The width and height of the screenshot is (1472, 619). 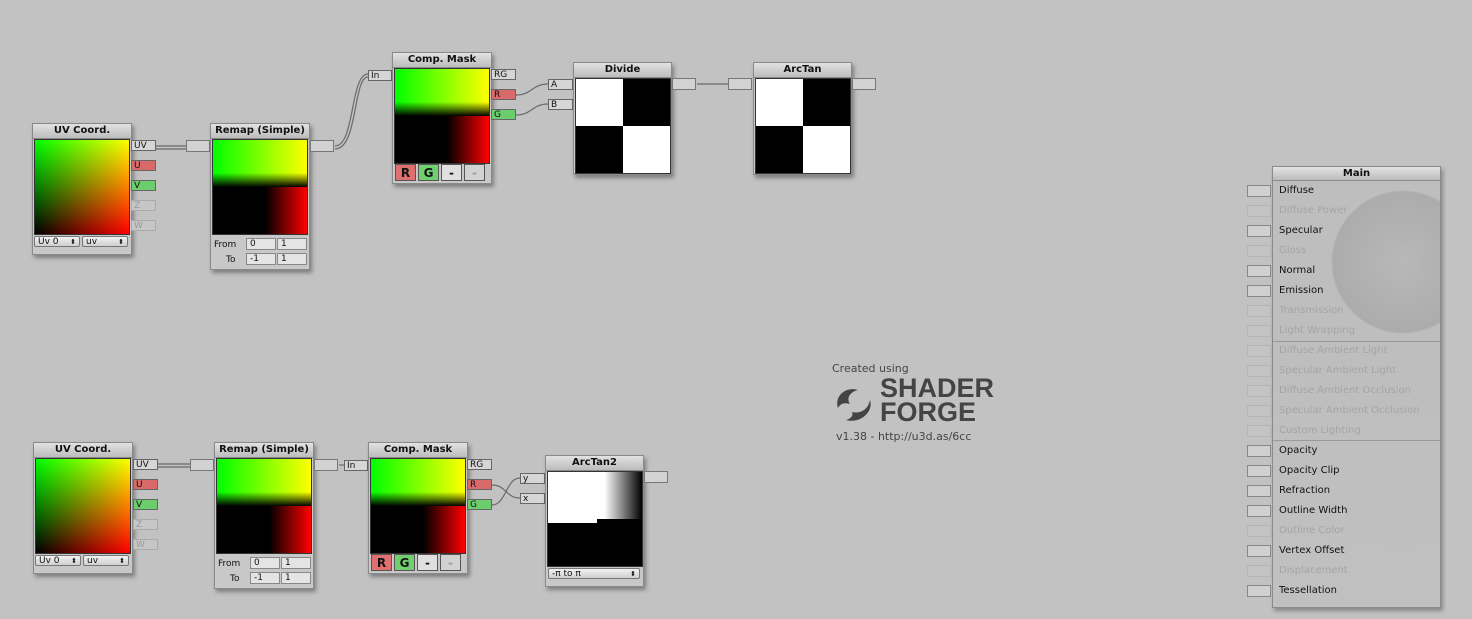 What do you see at coordinates (622, 118) in the screenshot?
I see `divide-node: Divide` at bounding box center [622, 118].